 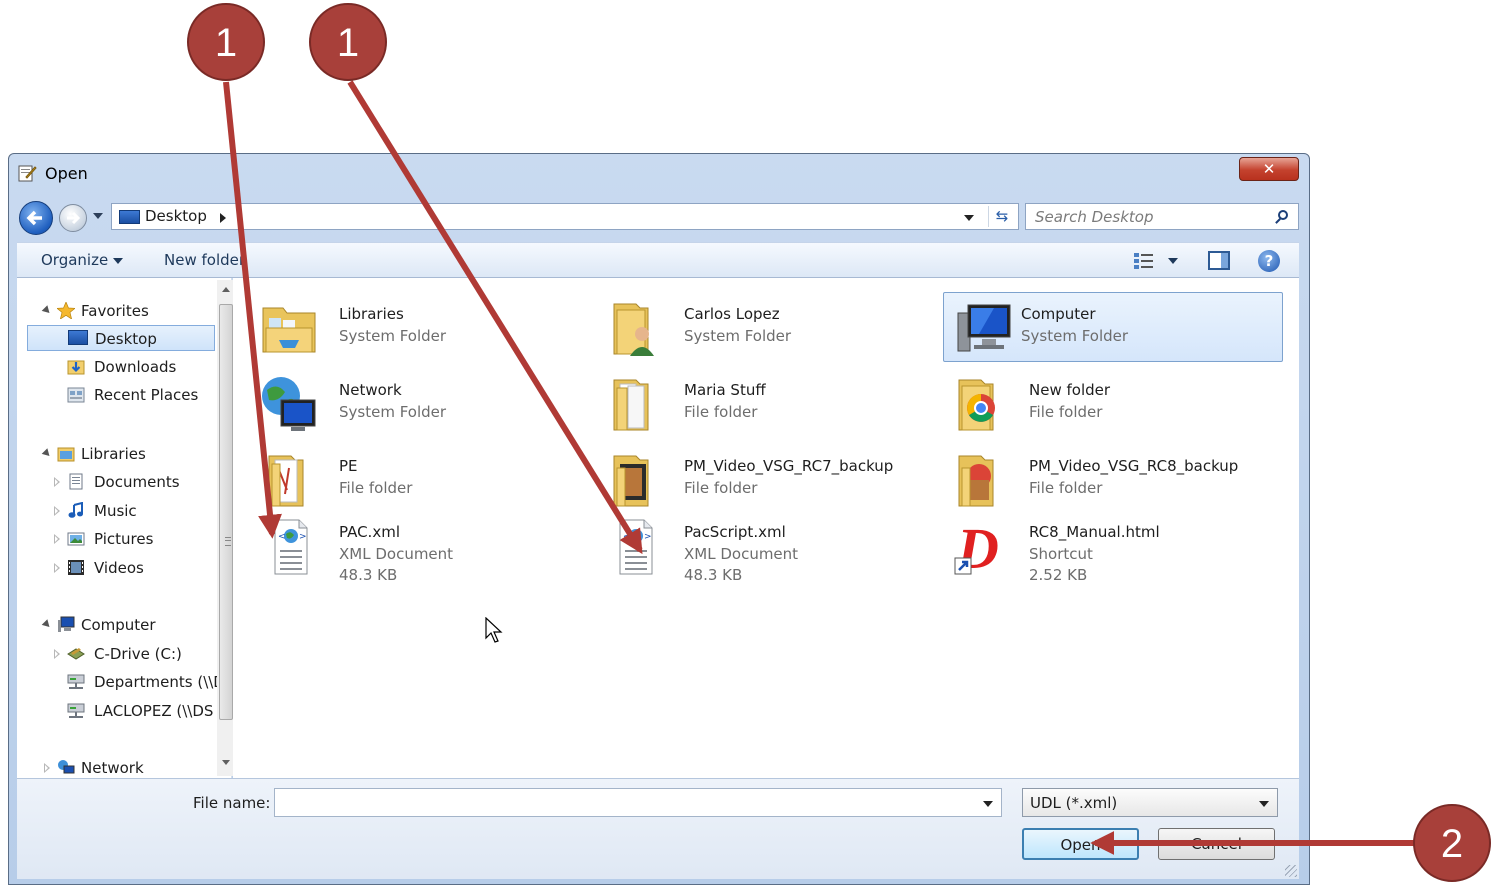 What do you see at coordinates (371, 314) in the screenshot?
I see `file-name: Libraries` at bounding box center [371, 314].